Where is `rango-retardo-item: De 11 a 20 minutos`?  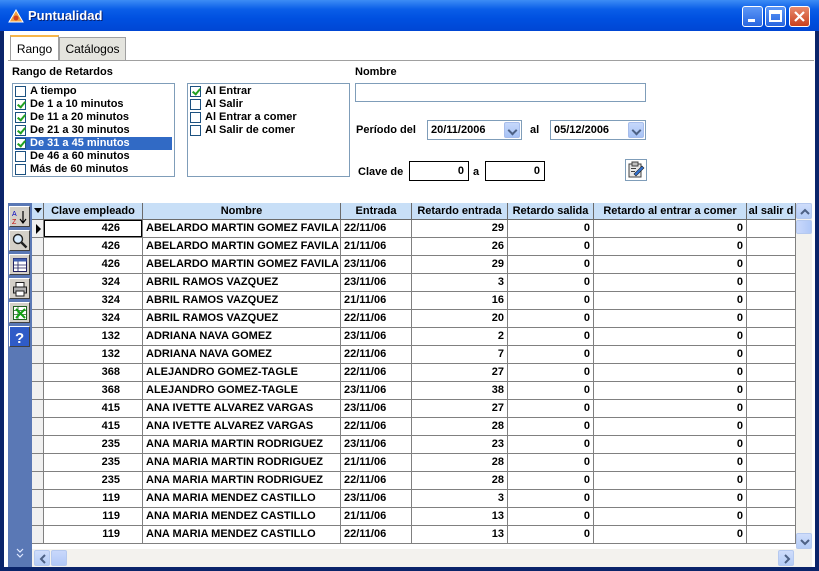 rango-retardo-item: De 11 a 20 minutos is located at coordinates (93, 117).